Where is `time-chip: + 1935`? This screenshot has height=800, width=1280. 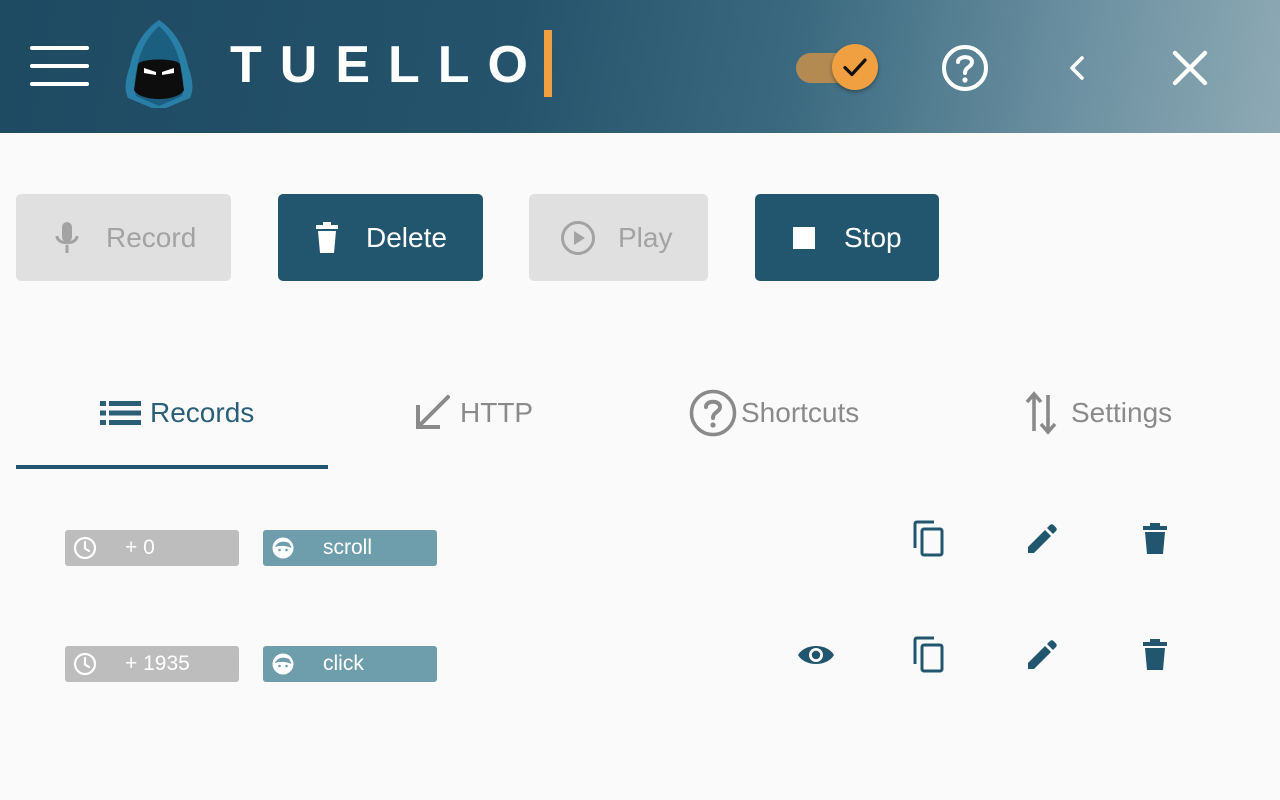 time-chip: + 1935 is located at coordinates (152, 664).